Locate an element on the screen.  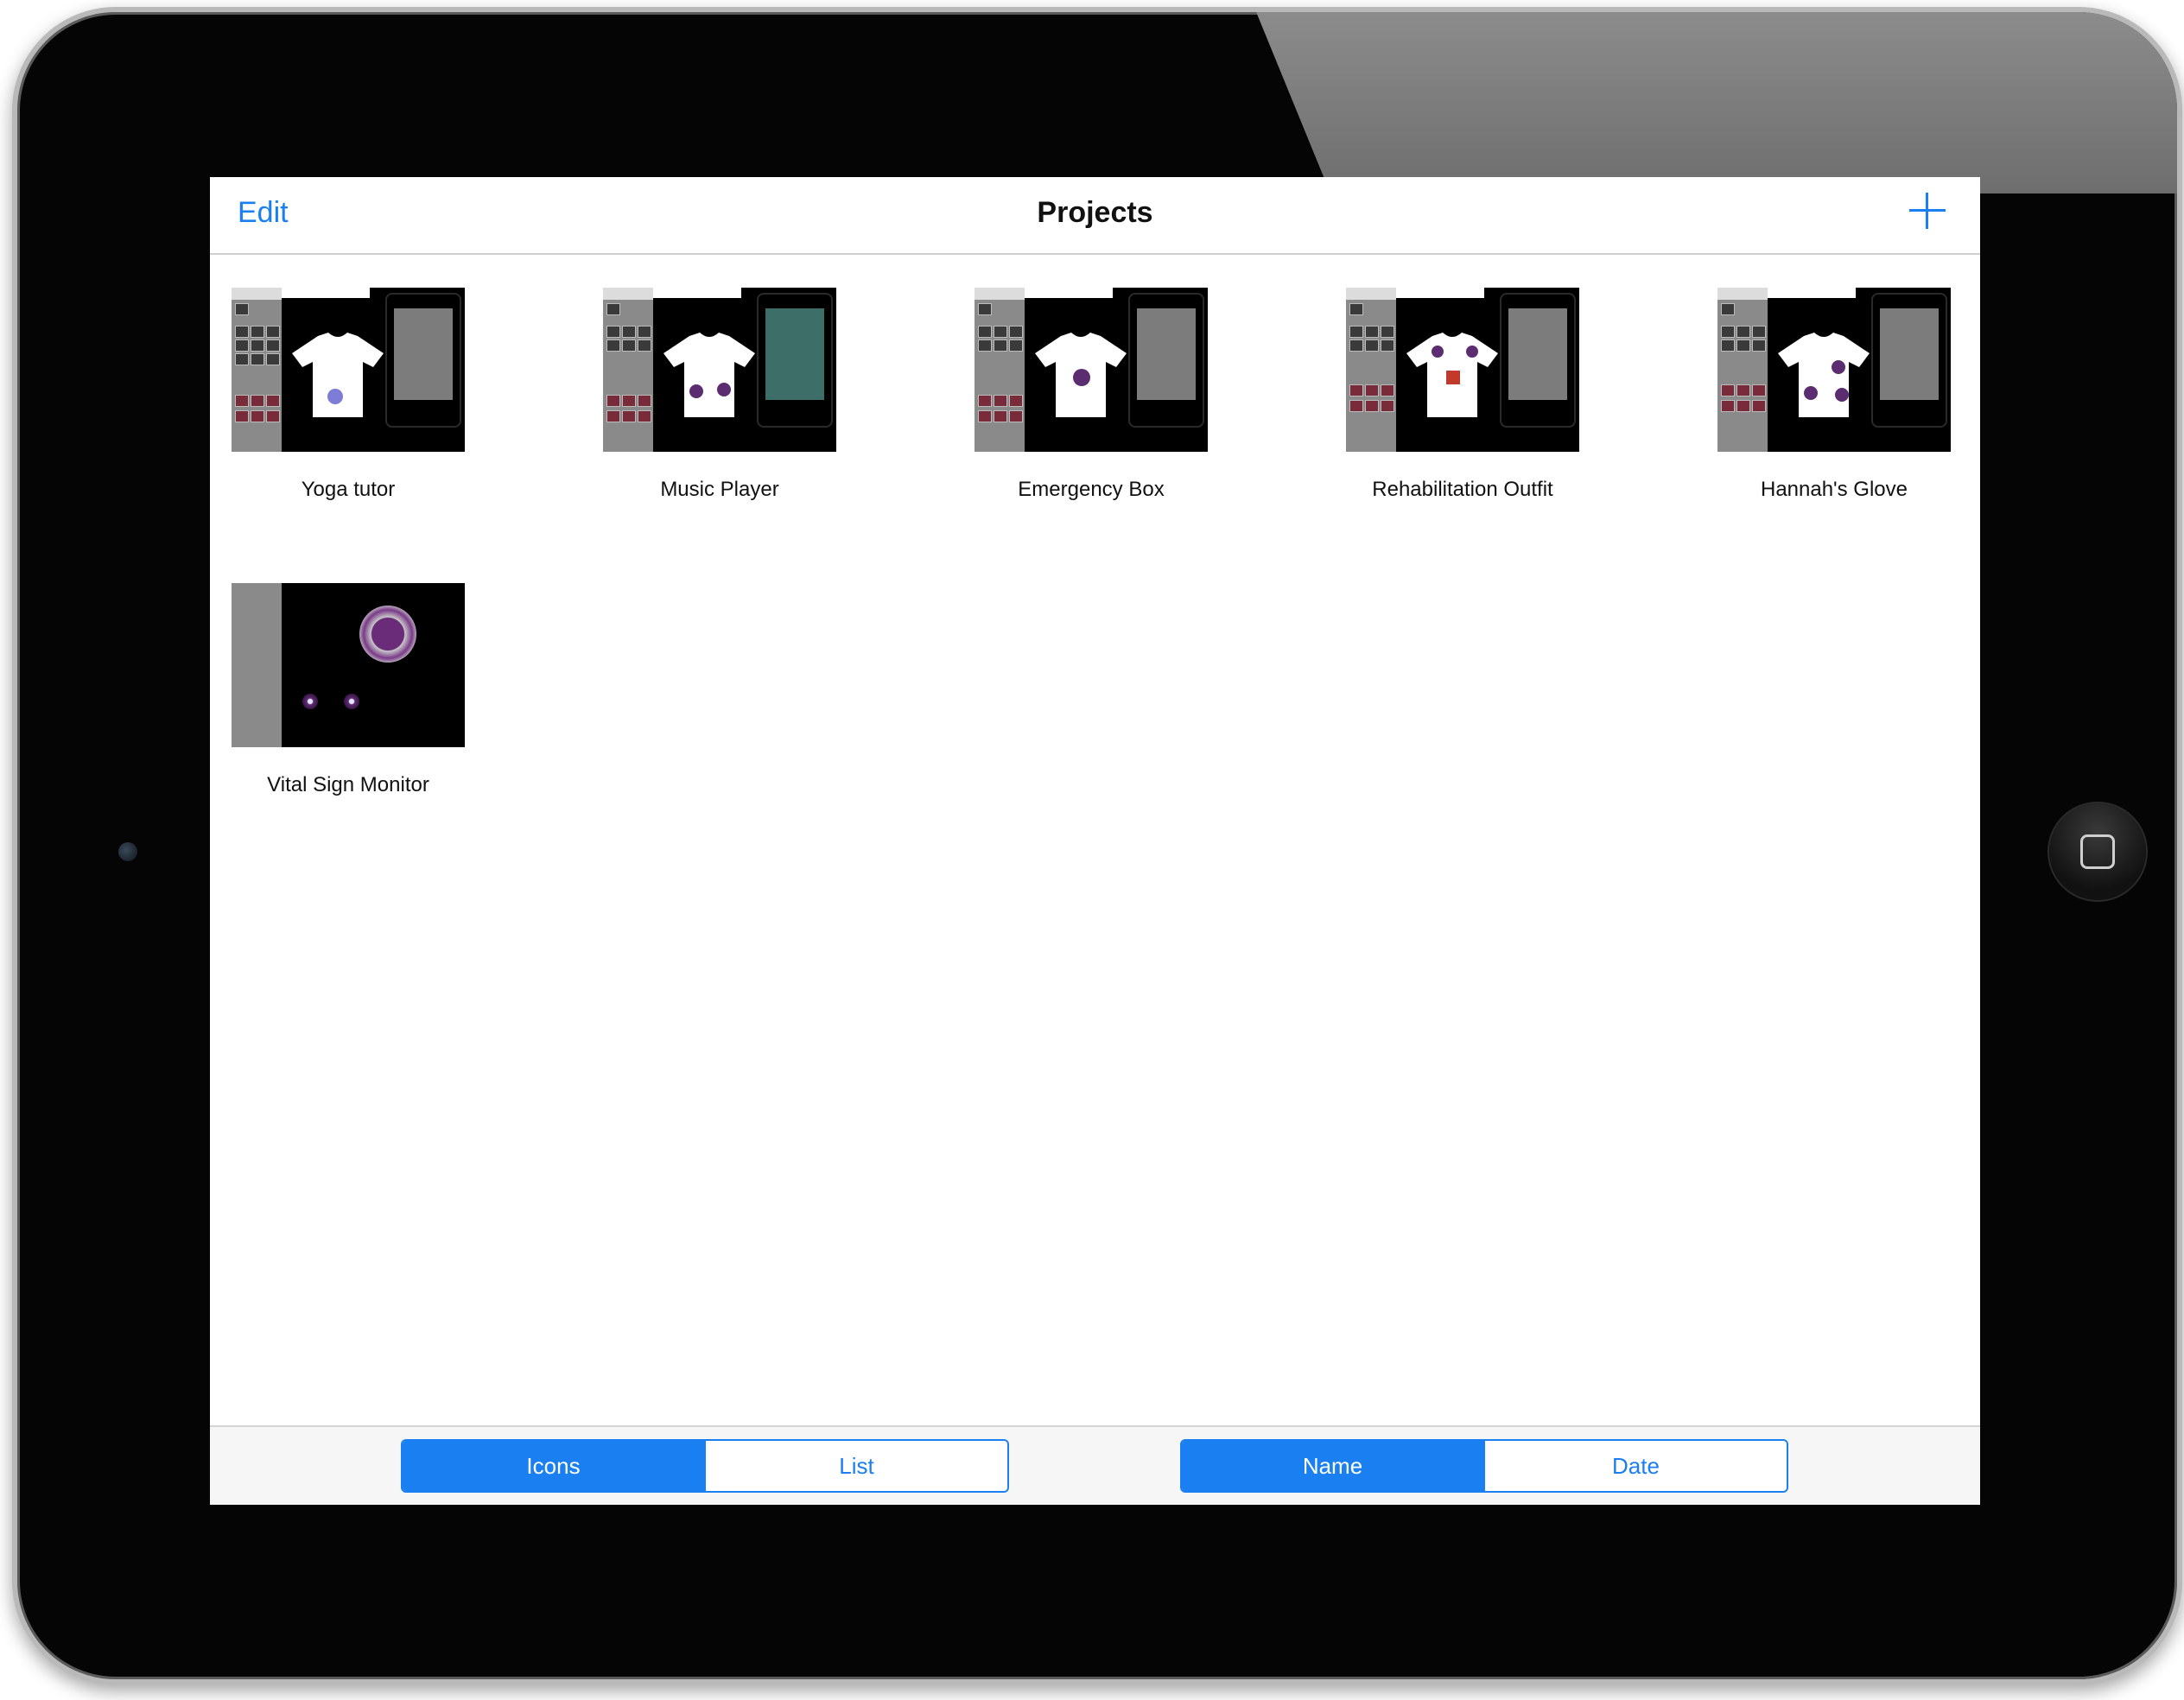
plus-icon is located at coordinates (1928, 211).